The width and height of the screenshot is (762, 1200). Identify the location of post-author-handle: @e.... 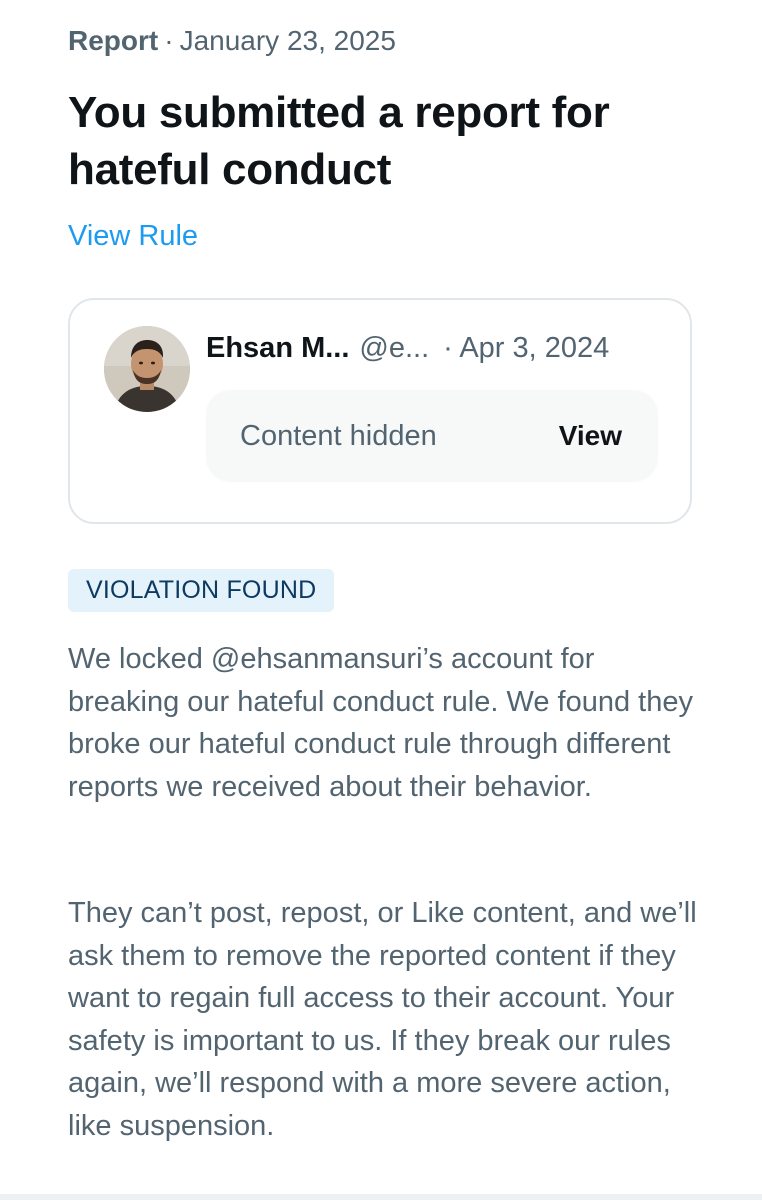
(394, 348).